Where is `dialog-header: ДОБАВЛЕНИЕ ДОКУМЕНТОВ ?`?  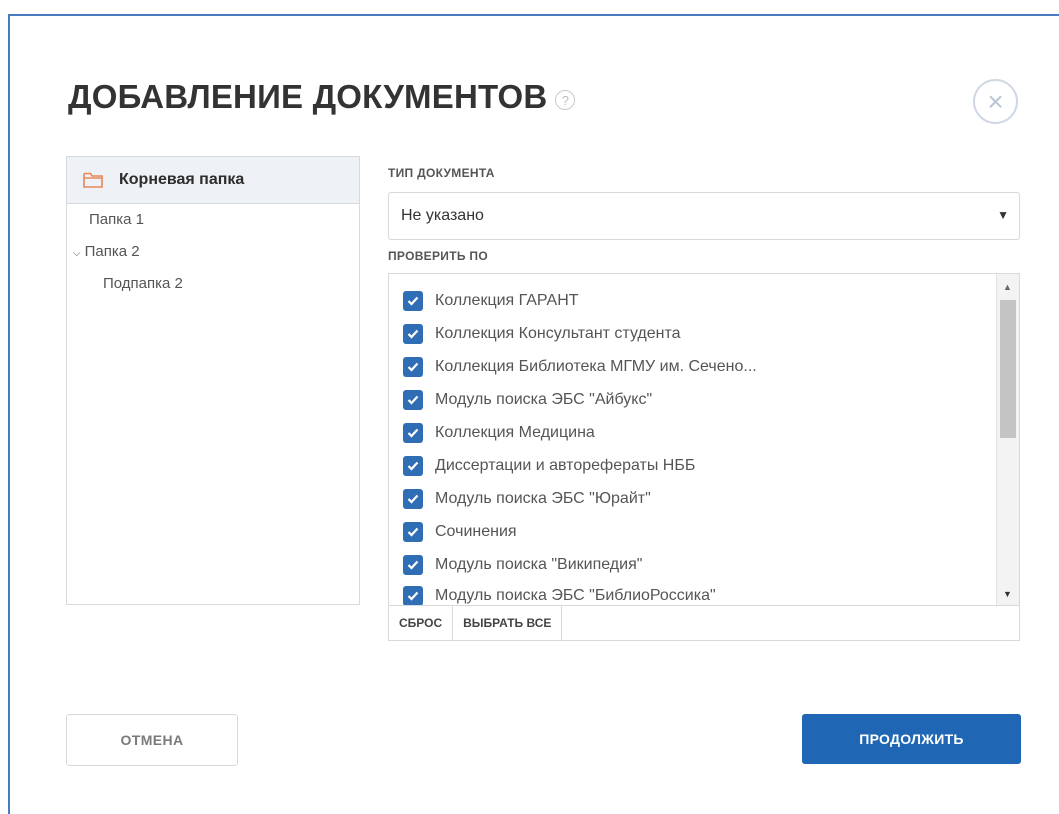 dialog-header: ДОБАВЛЕНИЕ ДОКУМЕНТОВ ? is located at coordinates (322, 97).